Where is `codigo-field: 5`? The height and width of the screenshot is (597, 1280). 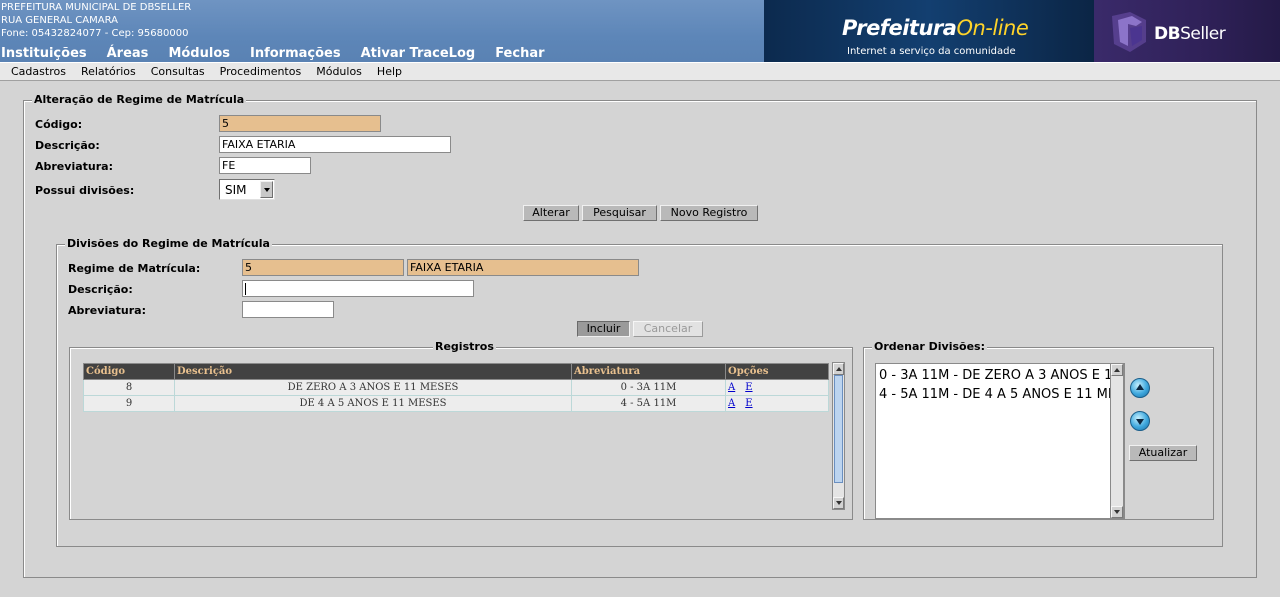
codigo-field: 5 is located at coordinates (300, 123).